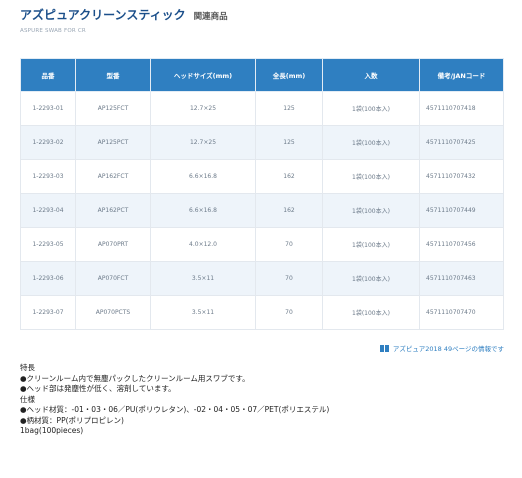 This screenshot has width=522, height=478. I want to click on item-number-cell: 1-2293-04, so click(48, 210).